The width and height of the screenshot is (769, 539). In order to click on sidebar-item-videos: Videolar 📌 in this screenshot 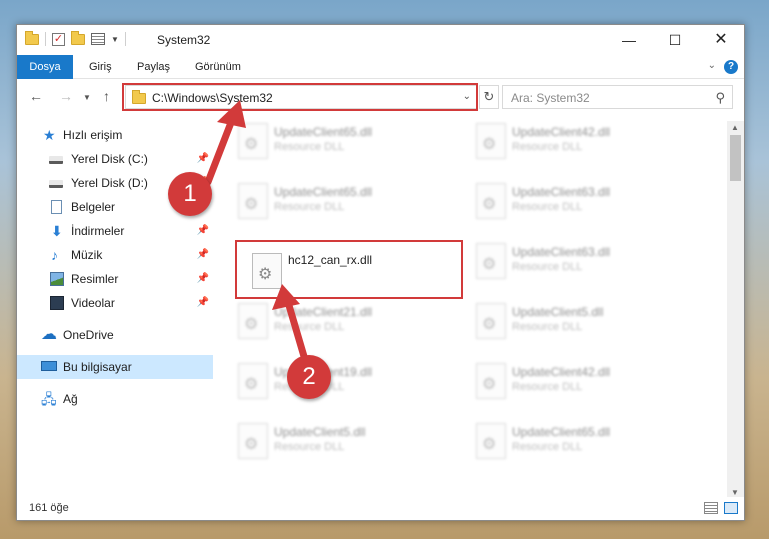, I will do `click(115, 303)`.